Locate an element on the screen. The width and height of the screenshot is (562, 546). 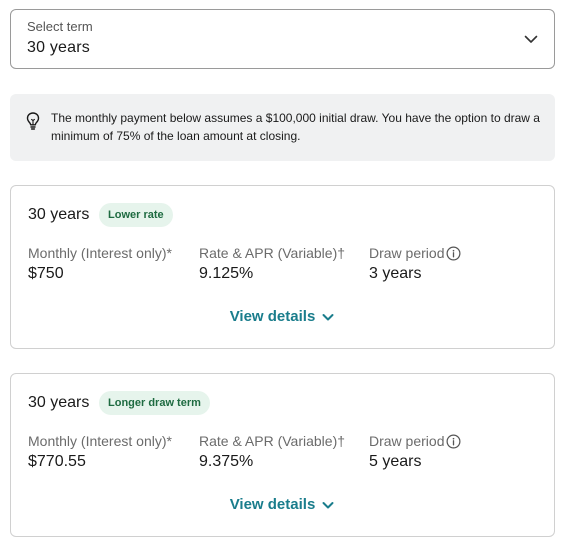
draw-value: 3 years is located at coordinates (395, 273).